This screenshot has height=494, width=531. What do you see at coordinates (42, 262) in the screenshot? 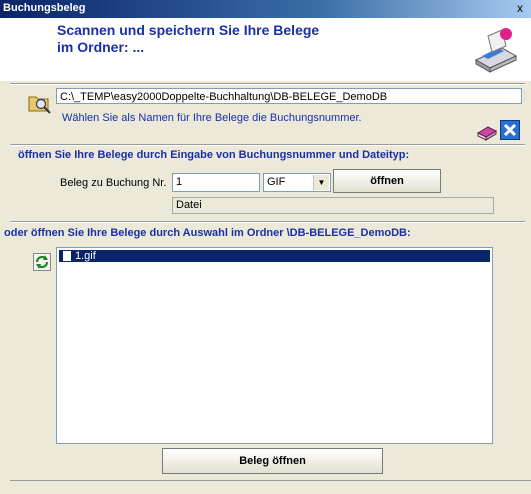
I see `refresh-icon` at bounding box center [42, 262].